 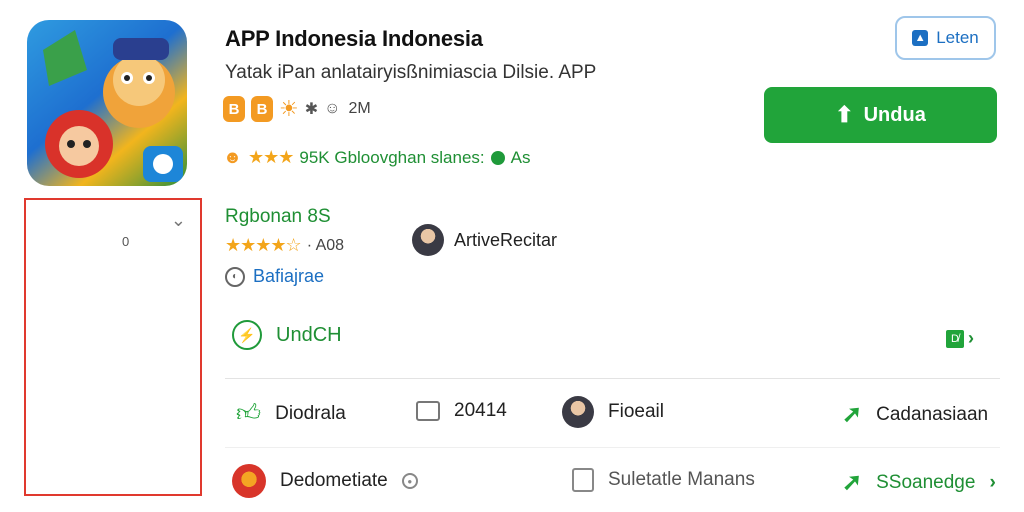 What do you see at coordinates (309, 334) in the screenshot?
I see `update-action-label: UndCH` at bounding box center [309, 334].